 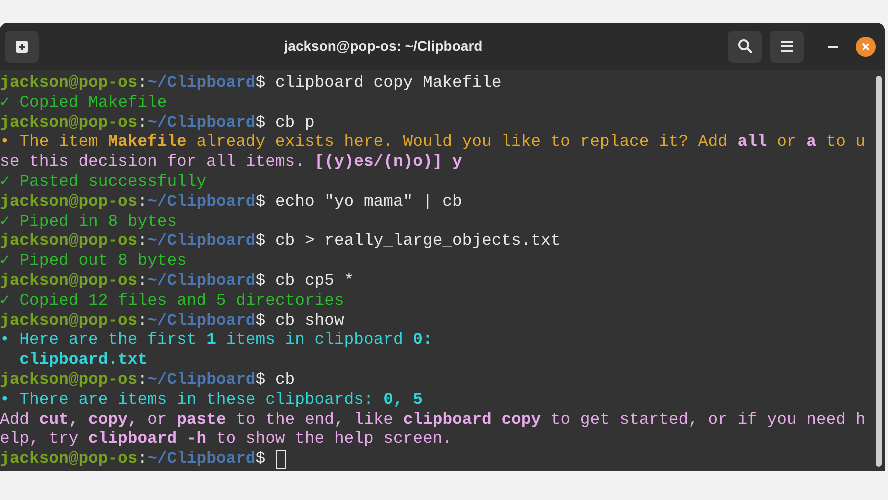 I want to click on new-tab-icon, so click(x=22, y=47).